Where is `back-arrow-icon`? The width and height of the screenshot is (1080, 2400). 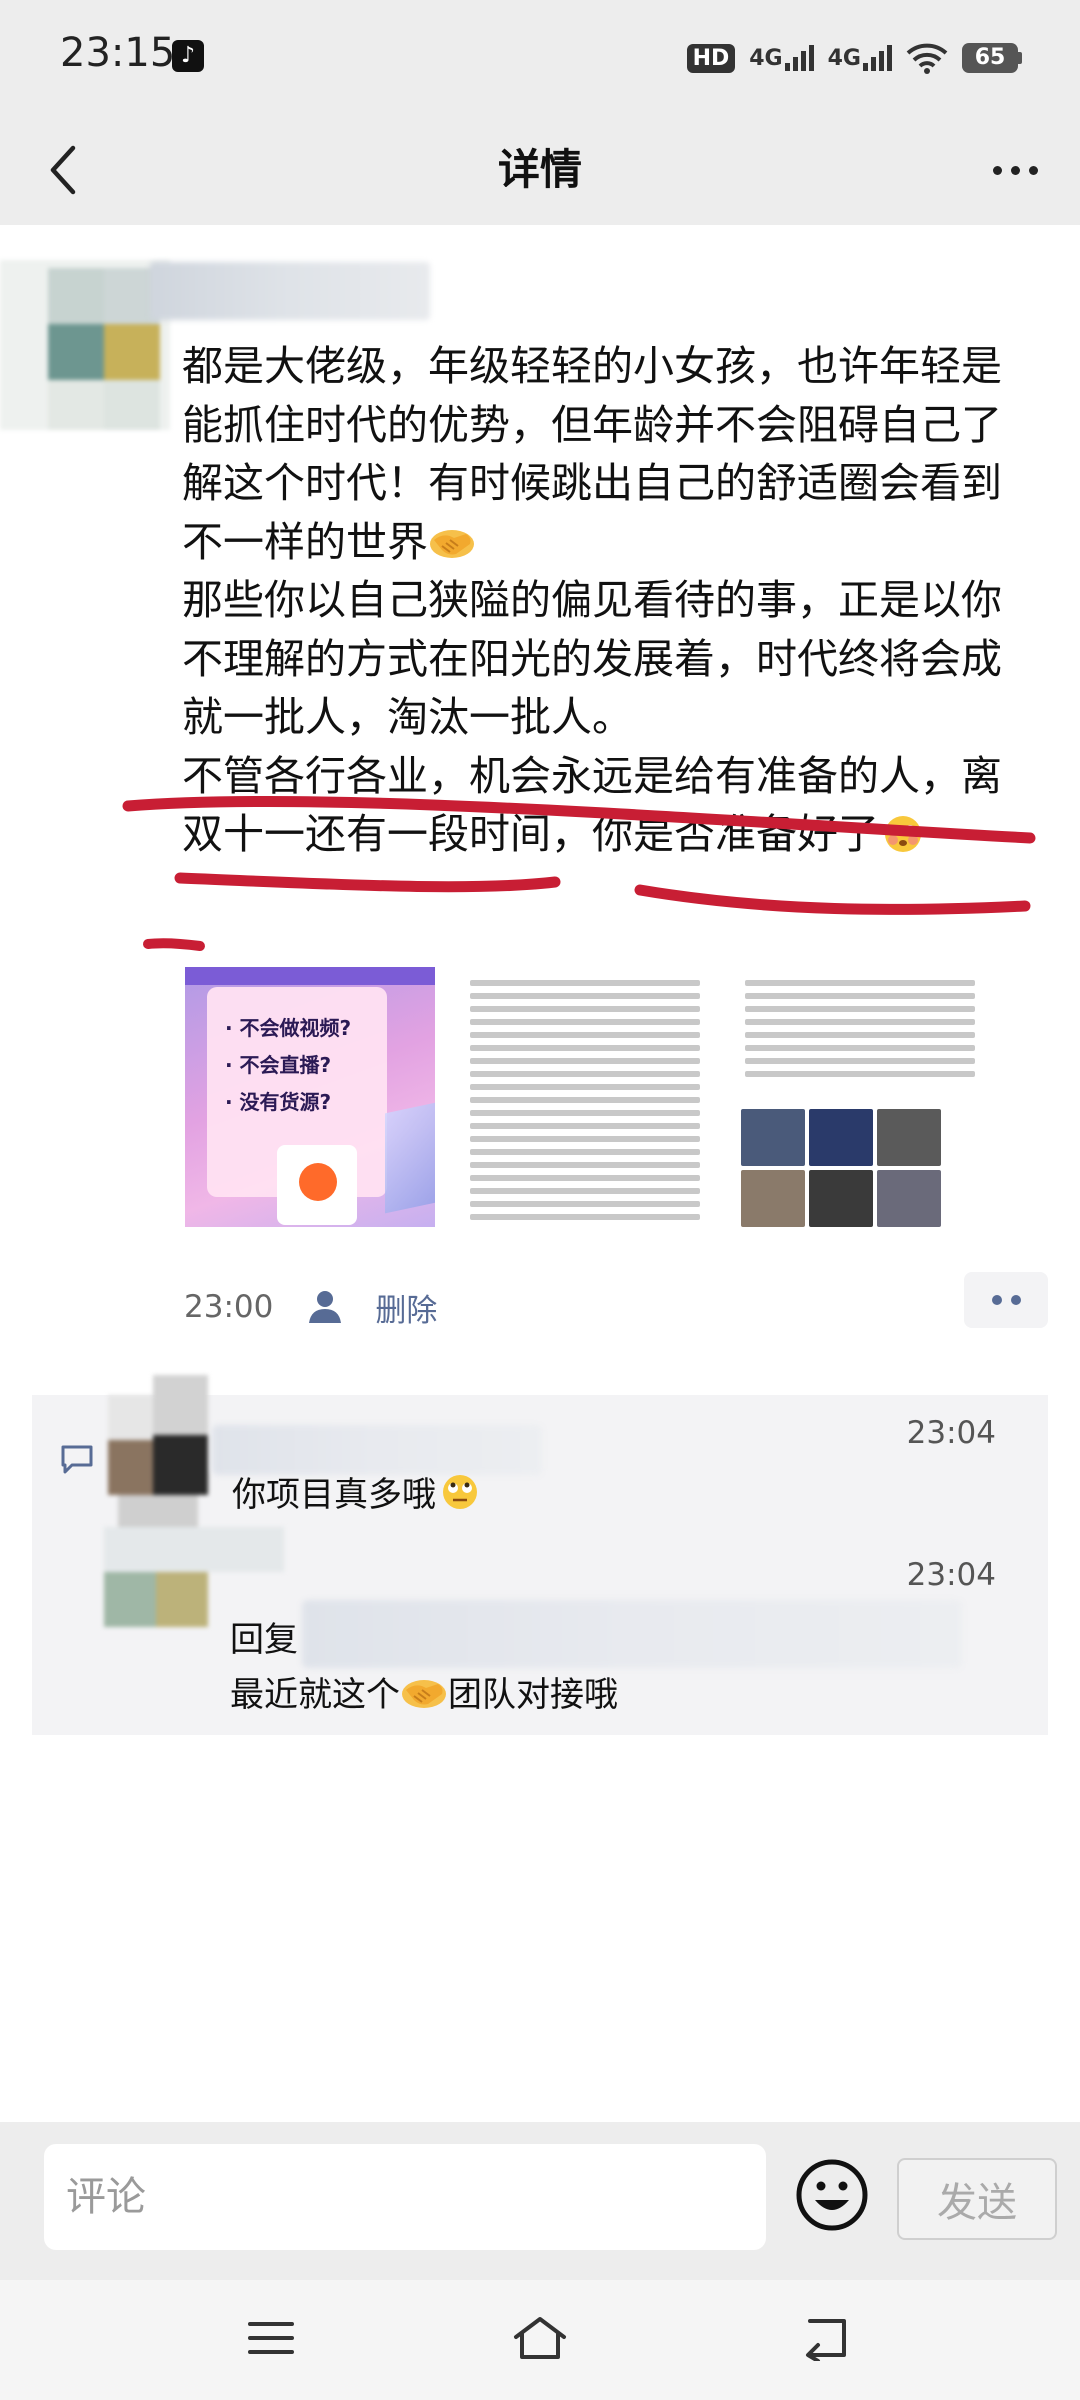 back-arrow-icon is located at coordinates (826, 2340).